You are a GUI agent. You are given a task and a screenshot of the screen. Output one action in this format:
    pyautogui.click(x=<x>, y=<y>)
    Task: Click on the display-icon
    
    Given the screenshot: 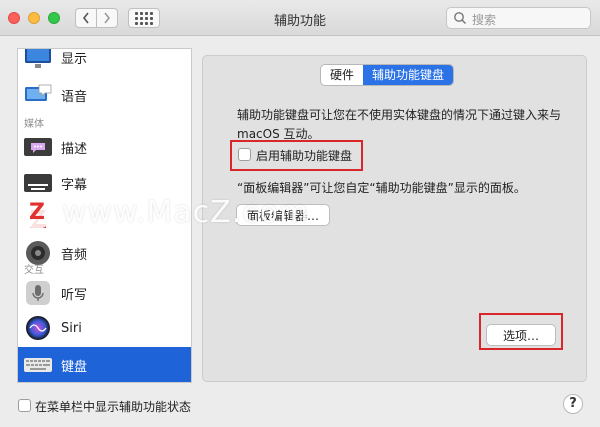 What is the action you would take?
    pyautogui.click(x=38, y=58)
    